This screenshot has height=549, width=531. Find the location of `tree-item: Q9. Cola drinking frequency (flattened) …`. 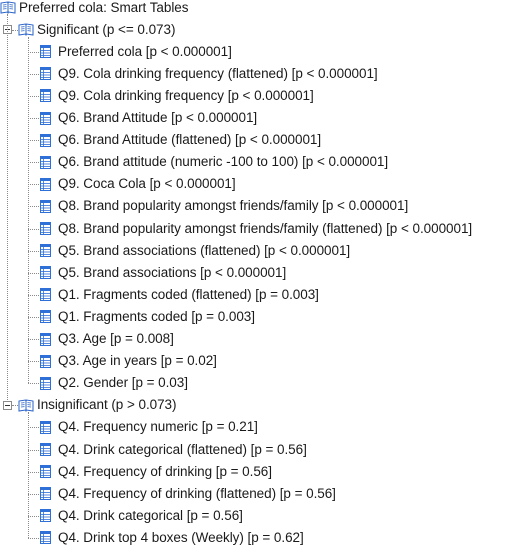

tree-item: Q9. Cola drinking frequency (flattened) … is located at coordinates (209, 74).